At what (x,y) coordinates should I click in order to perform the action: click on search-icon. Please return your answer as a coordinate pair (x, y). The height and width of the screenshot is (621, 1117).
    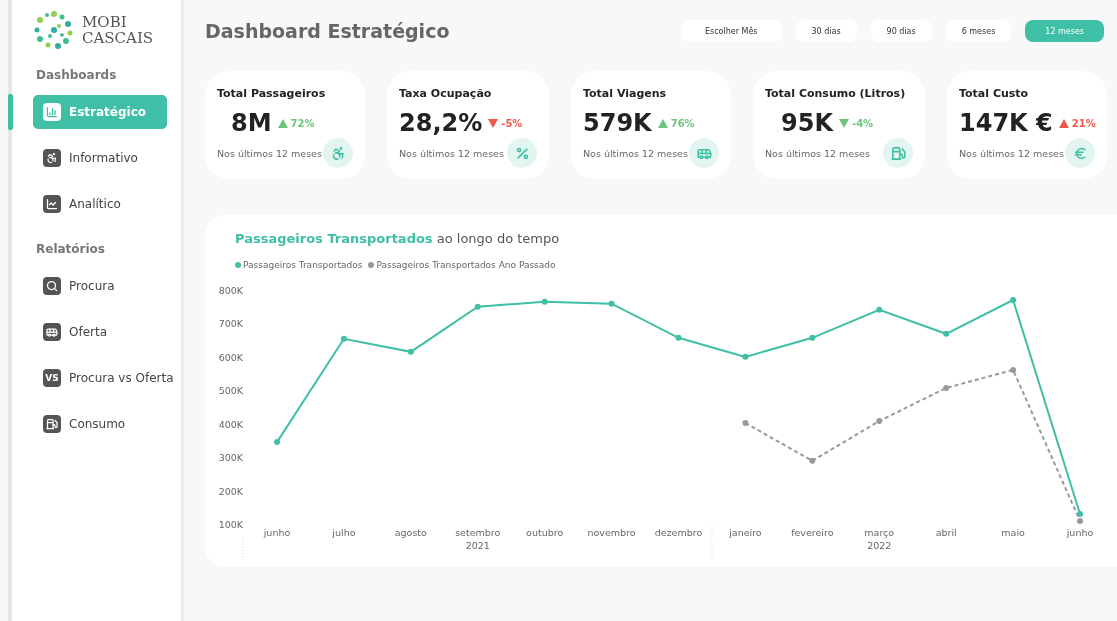
    Looking at the image, I should click on (52, 286).